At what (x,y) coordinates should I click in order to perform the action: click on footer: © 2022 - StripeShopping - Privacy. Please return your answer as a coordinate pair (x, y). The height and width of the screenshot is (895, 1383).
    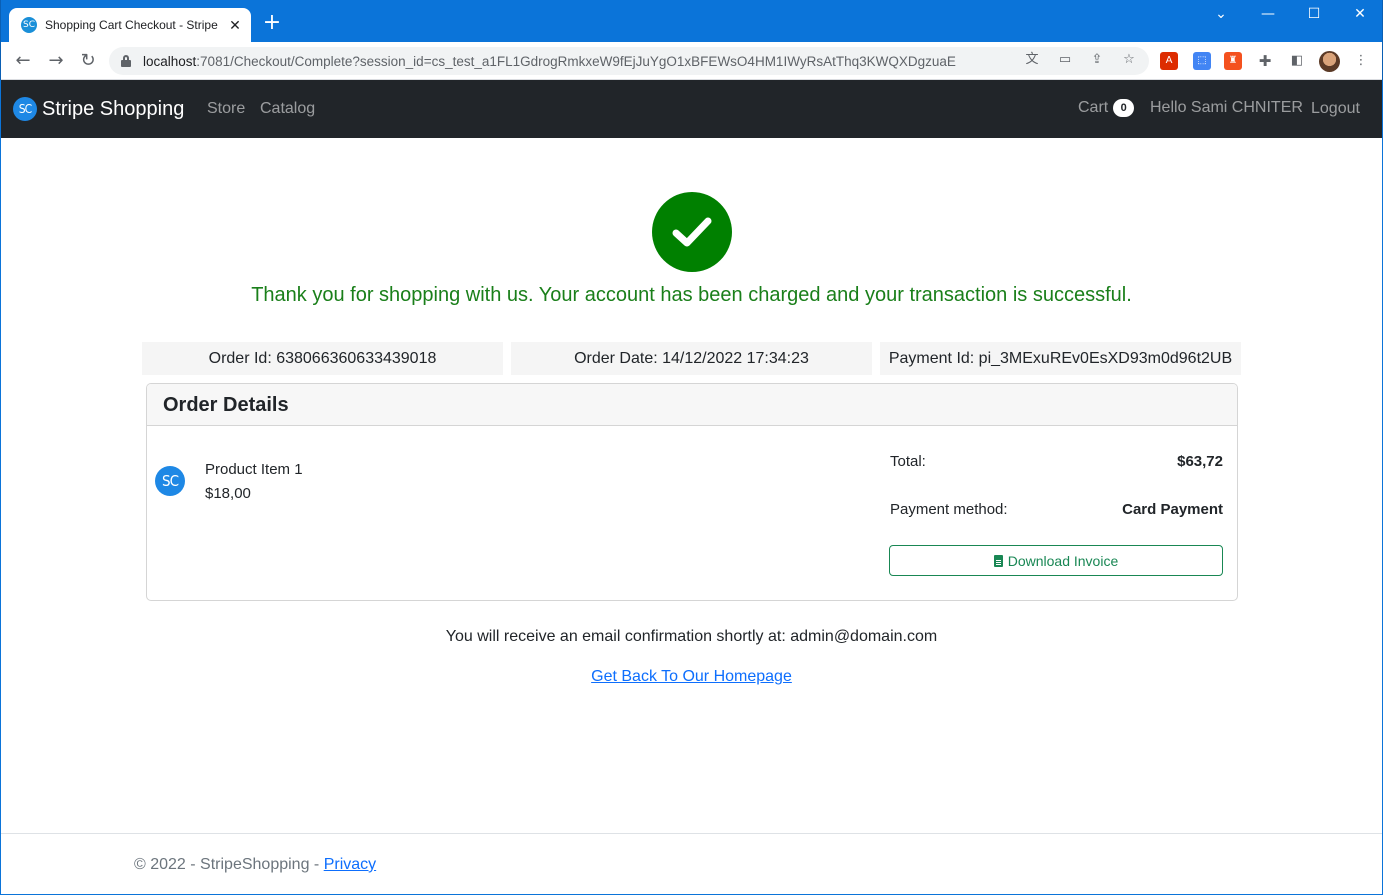
    Looking at the image, I should click on (691, 864).